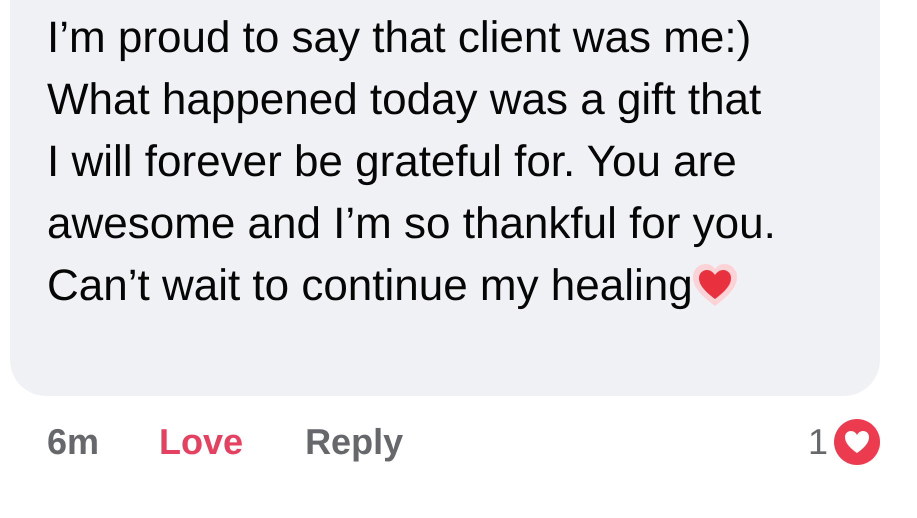 This screenshot has width=917, height=518. Describe the element at coordinates (370, 286) in the screenshot. I see `comment-text: Can’t wait to continue my healing` at that location.